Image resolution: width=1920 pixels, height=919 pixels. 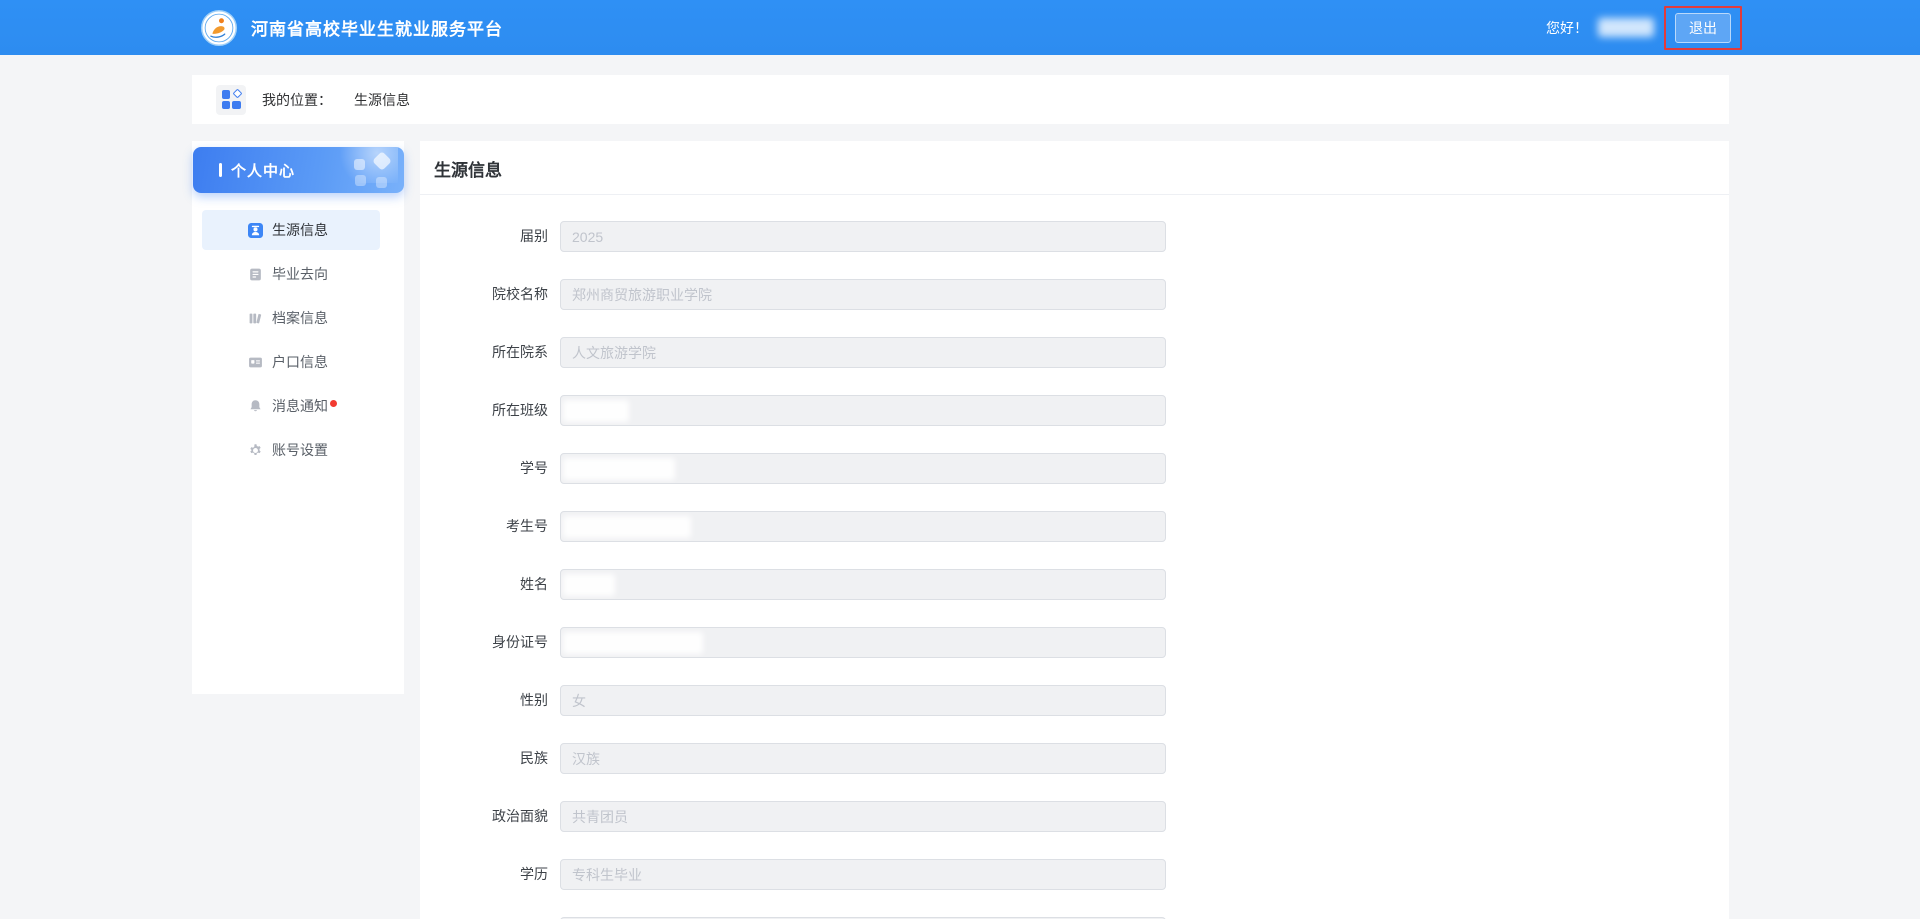 What do you see at coordinates (863, 468) in the screenshot?
I see `input-student-id` at bounding box center [863, 468].